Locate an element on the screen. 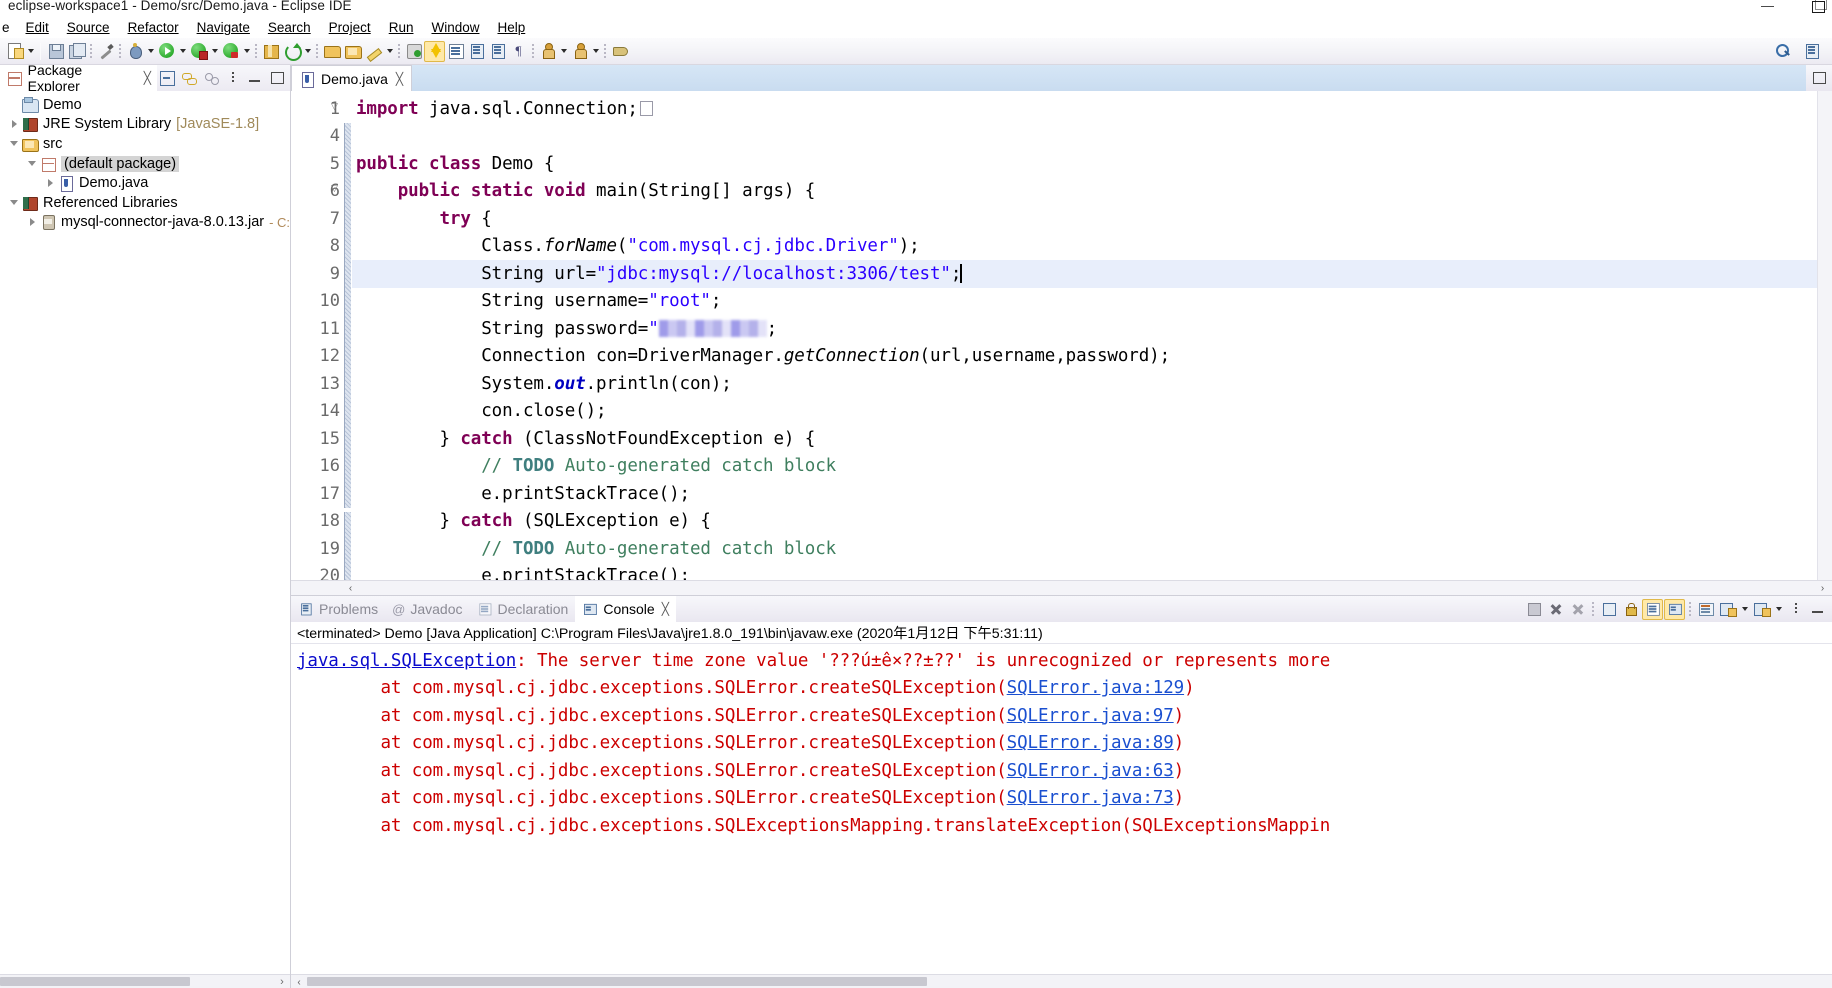 The width and height of the screenshot is (1832, 988). stack-trace-link: SQLError.java:63 is located at coordinates (1090, 771).